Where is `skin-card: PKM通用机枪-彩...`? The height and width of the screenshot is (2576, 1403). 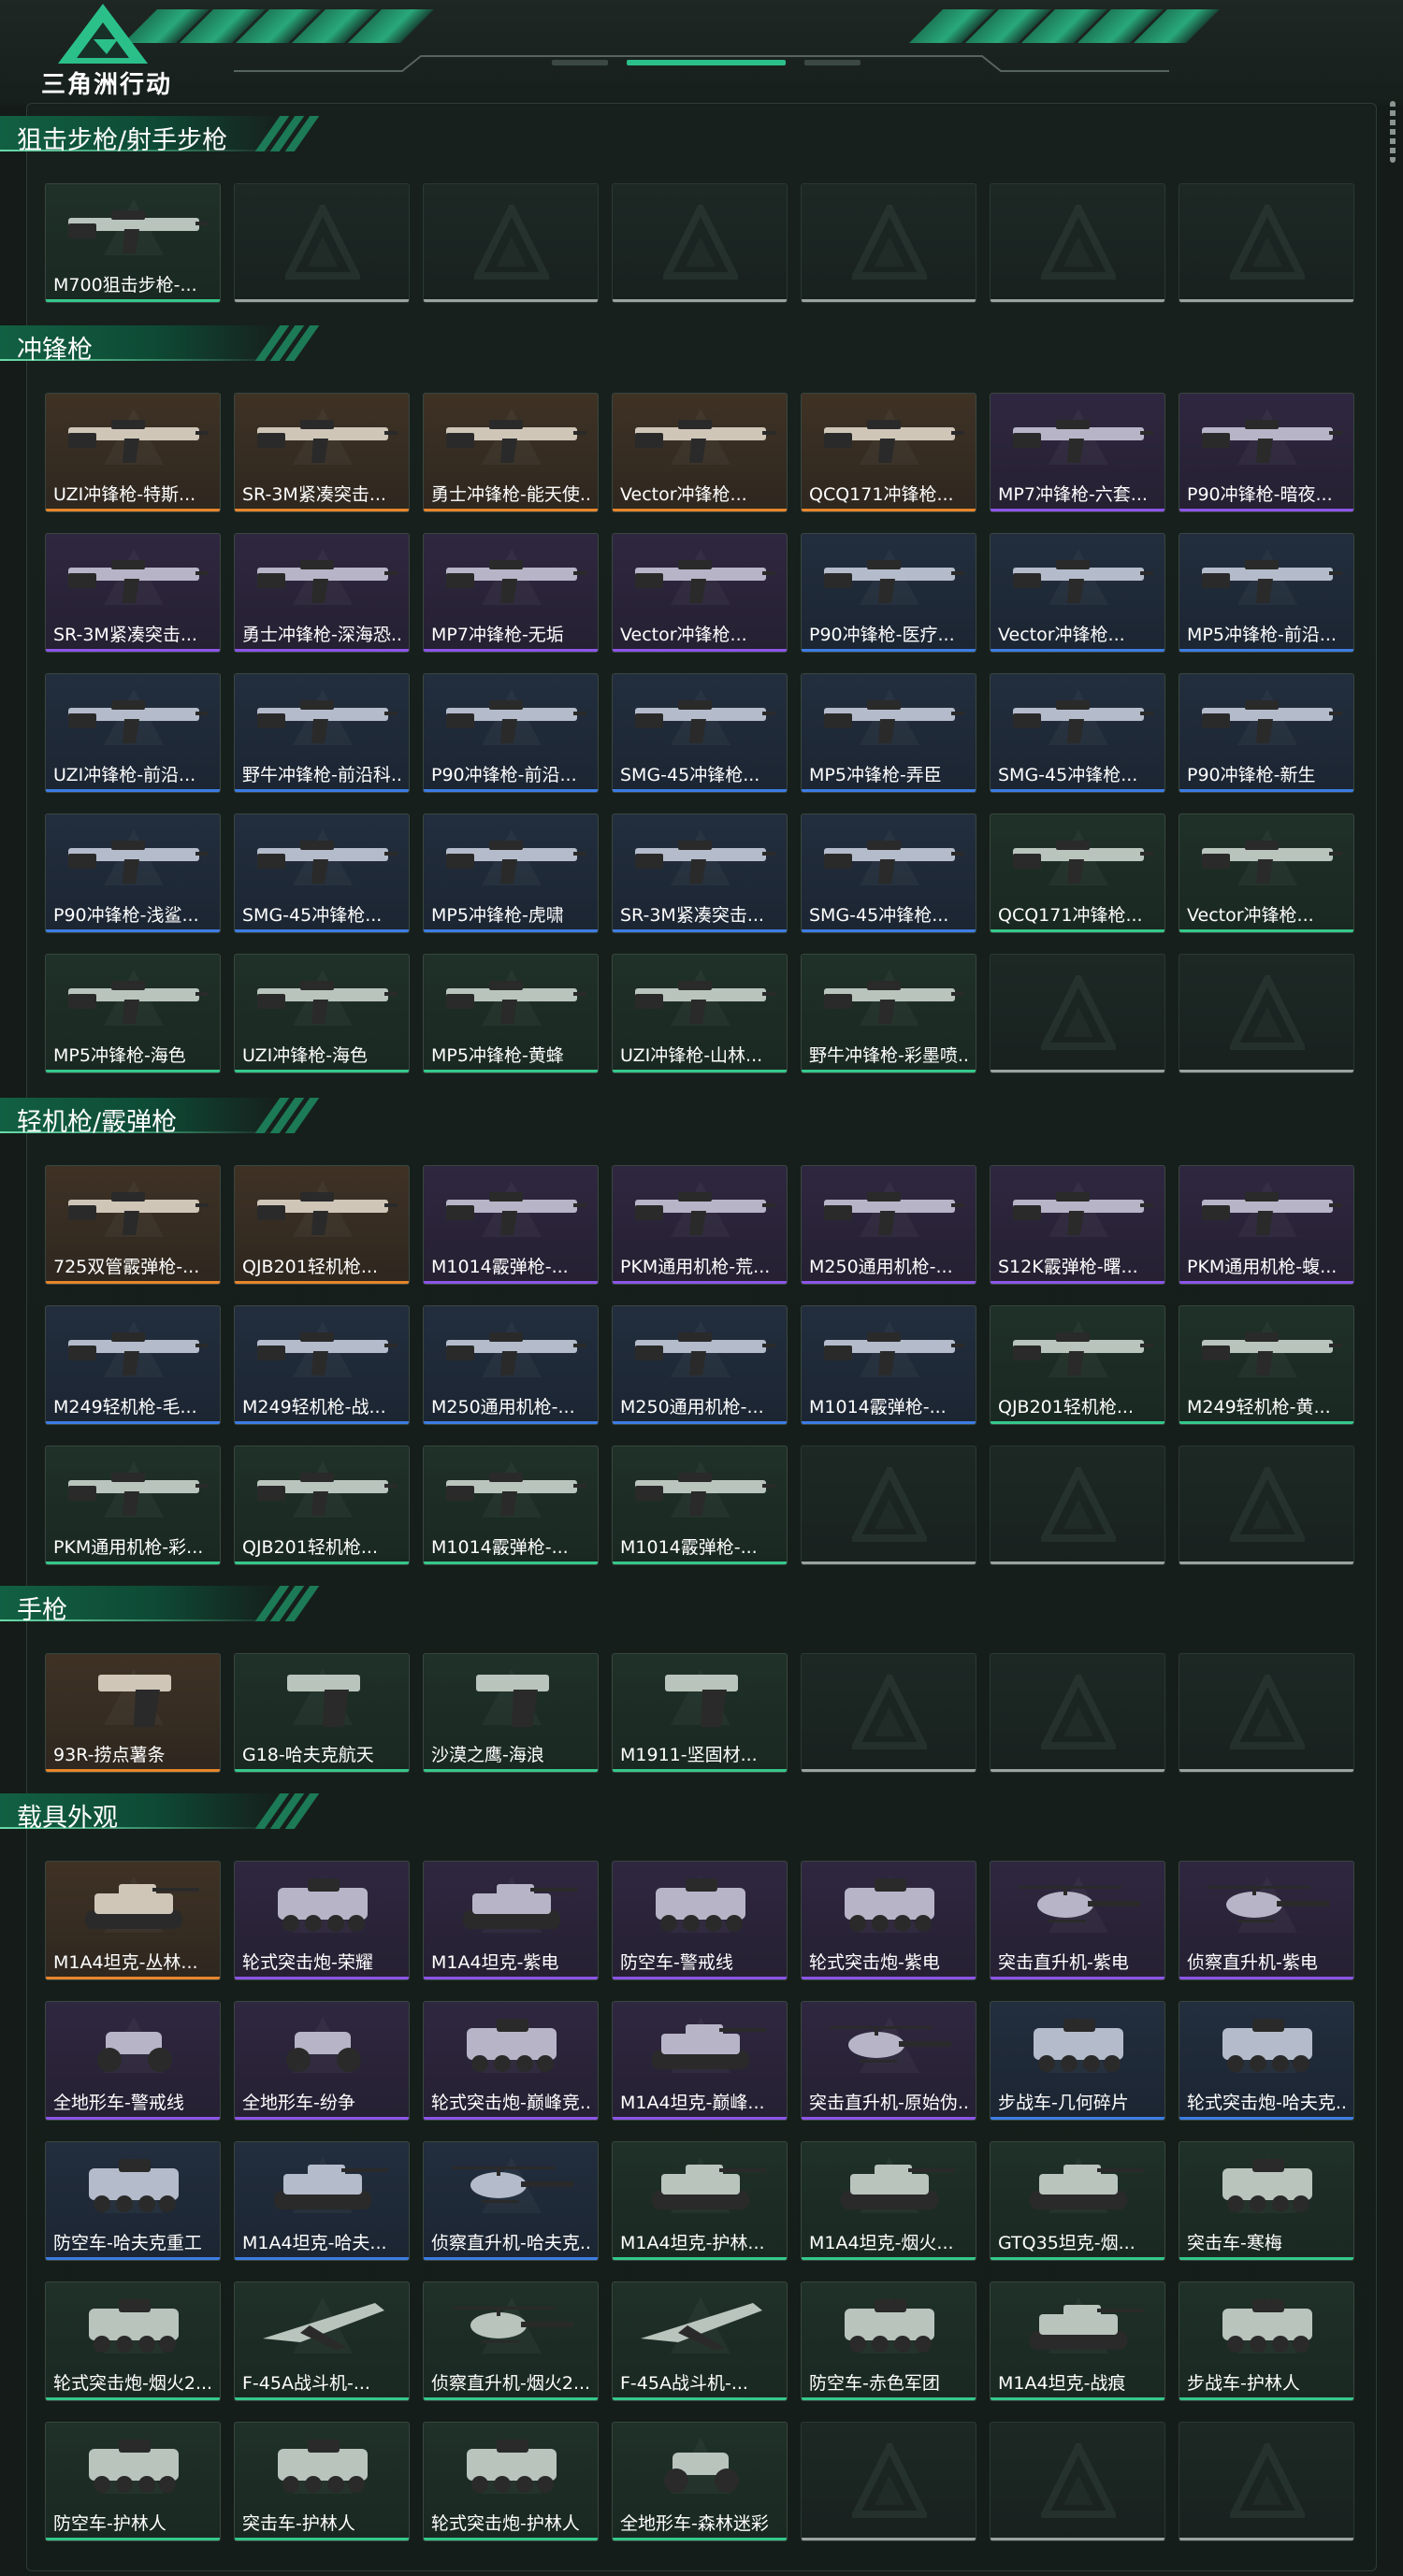 skin-card: PKM通用机枪-彩... is located at coordinates (133, 1506).